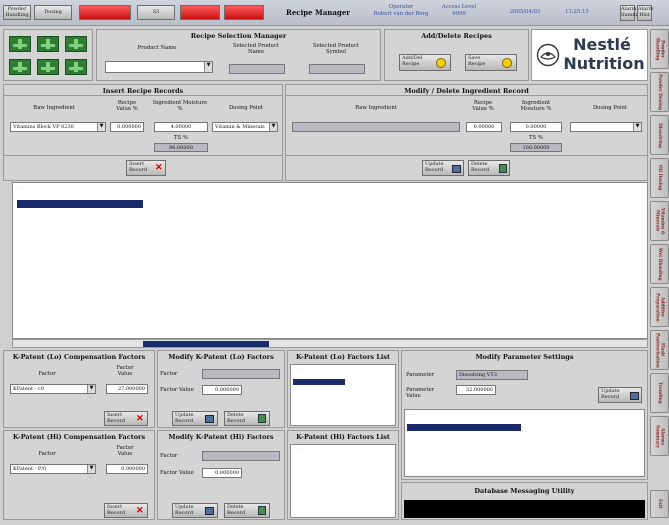  Describe the element at coordinates (125, 371) in the screenshot. I see `lo-factor-value-label: Factor Value` at that location.